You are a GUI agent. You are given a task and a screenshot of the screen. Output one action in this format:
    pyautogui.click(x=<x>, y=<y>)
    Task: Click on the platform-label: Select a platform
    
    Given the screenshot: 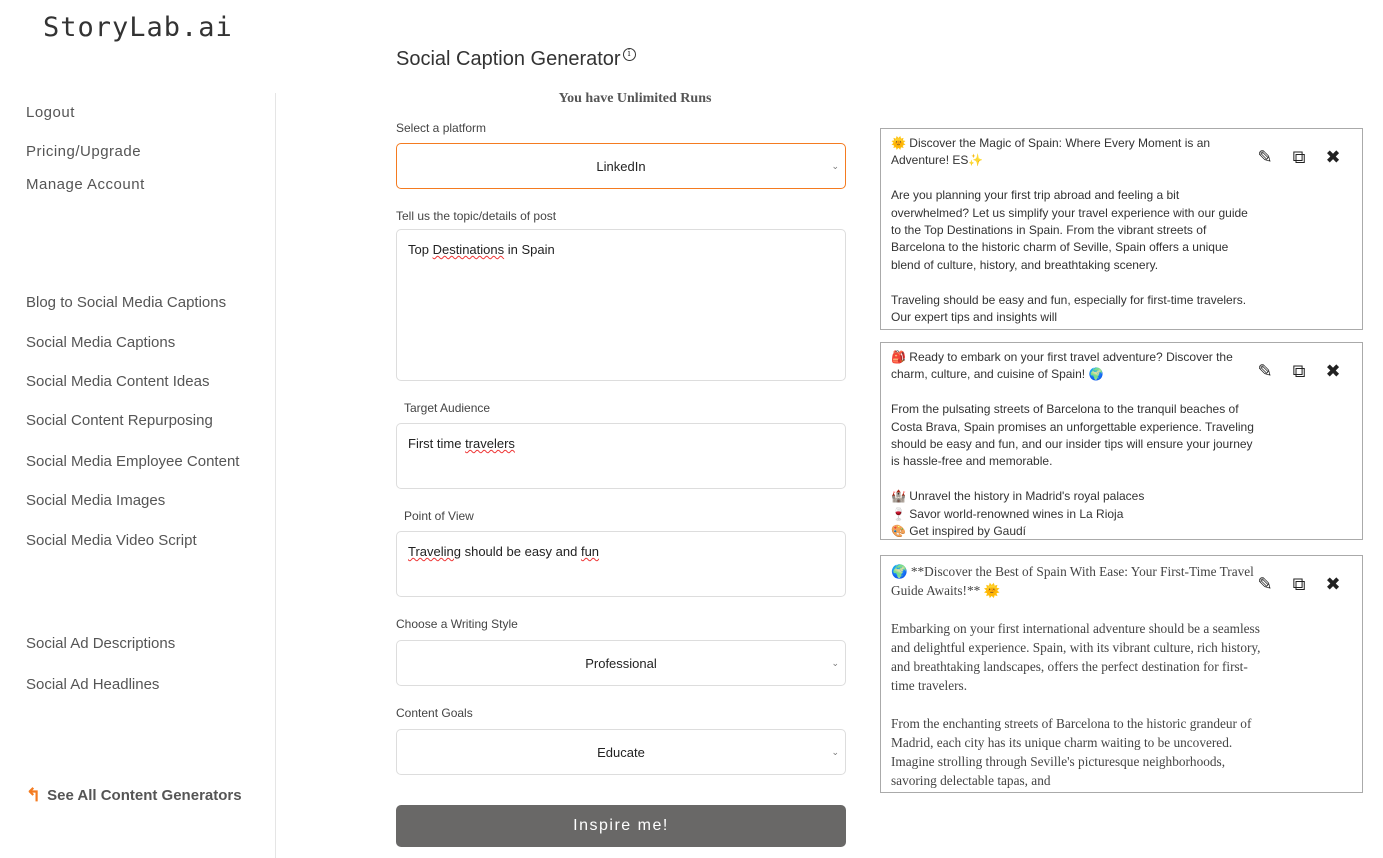 What is the action you would take?
    pyautogui.click(x=441, y=128)
    